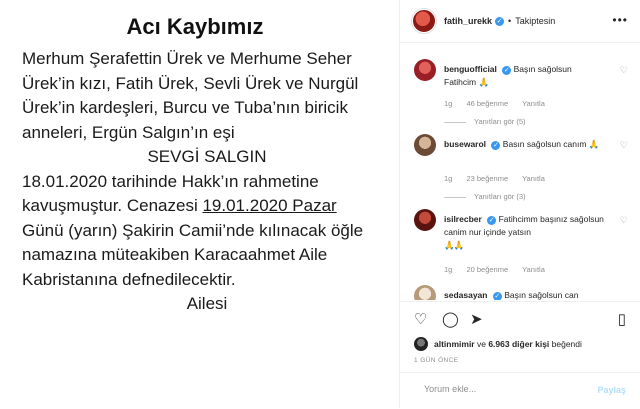 The image size is (640, 409). What do you see at coordinates (195, 26) in the screenshot?
I see `obituary-title: Acı Kaybımız` at bounding box center [195, 26].